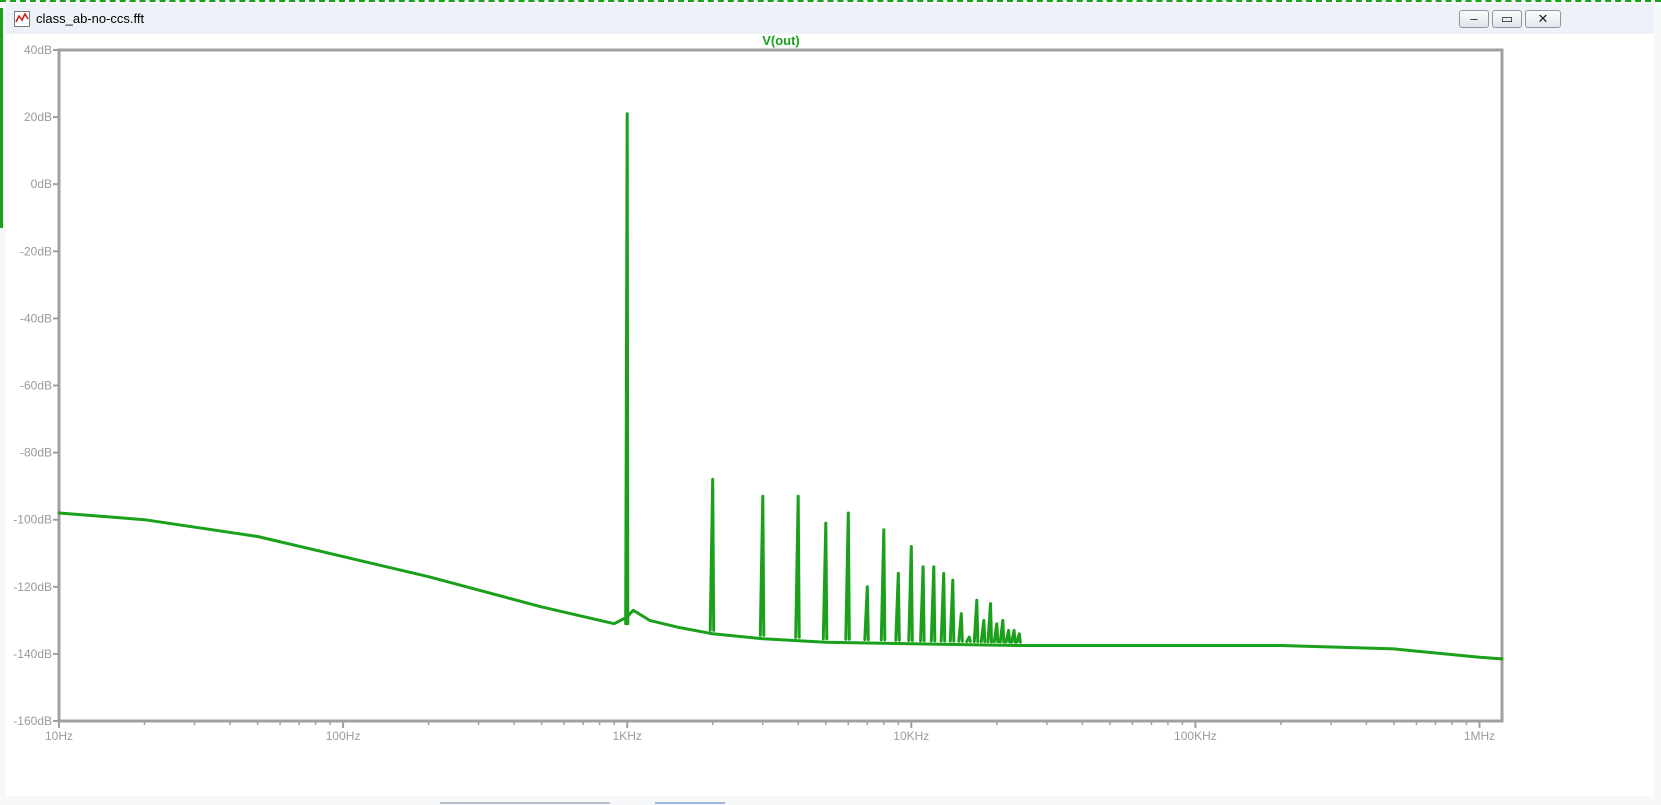 This screenshot has height=805, width=1661. Describe the element at coordinates (59, 736) in the screenshot. I see `x-tick-label: 10Hz` at that location.